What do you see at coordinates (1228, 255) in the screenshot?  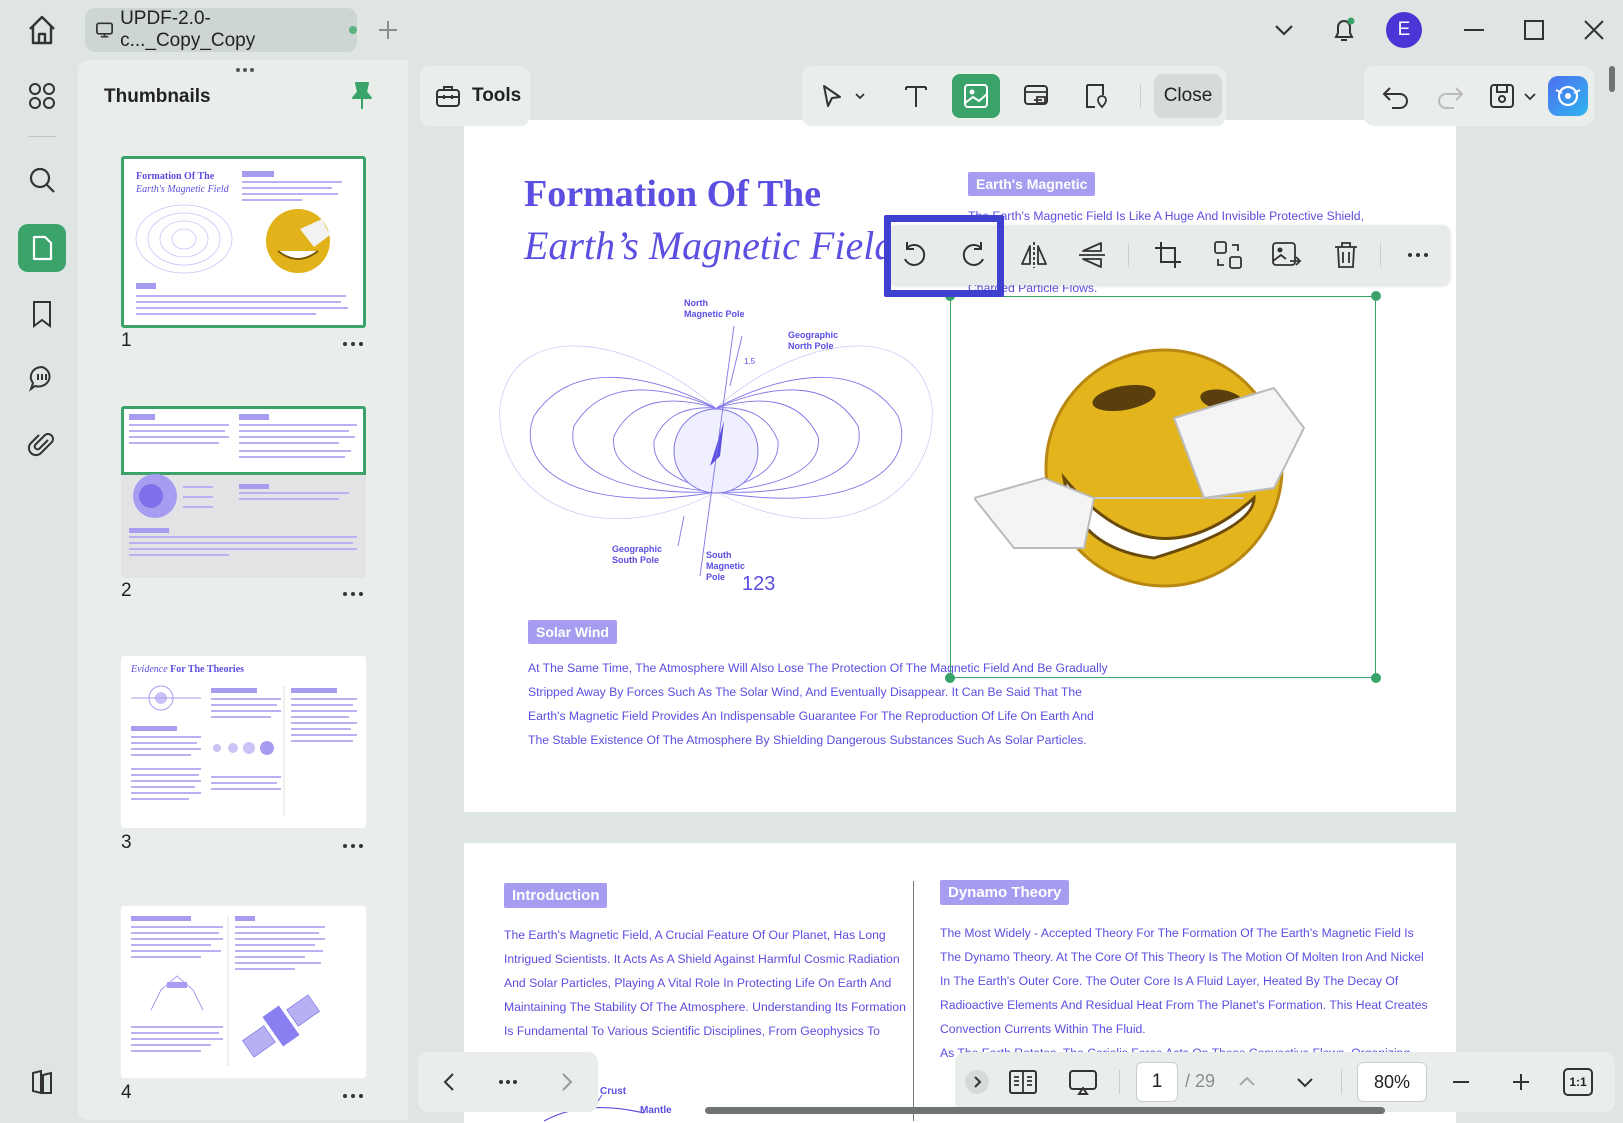 I see `replace-image-icon` at bounding box center [1228, 255].